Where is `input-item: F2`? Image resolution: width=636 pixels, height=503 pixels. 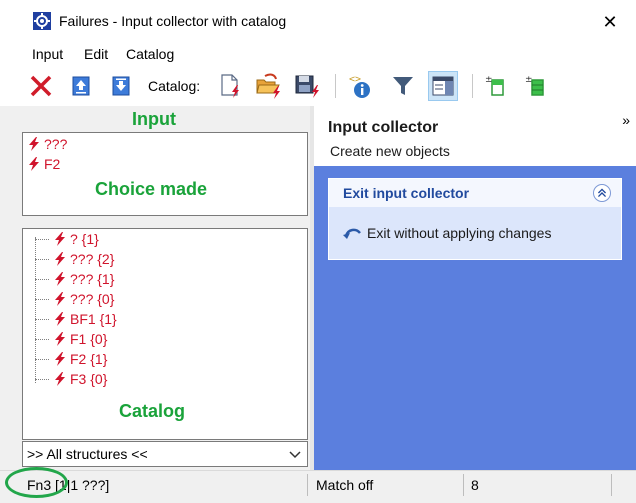 input-item: F2 is located at coordinates (43, 164).